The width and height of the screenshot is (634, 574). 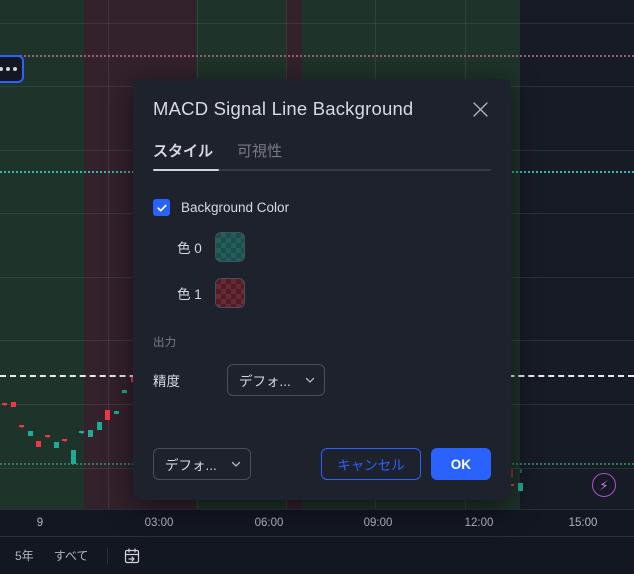 I want to click on range-button-all: すべて, so click(x=71, y=556).